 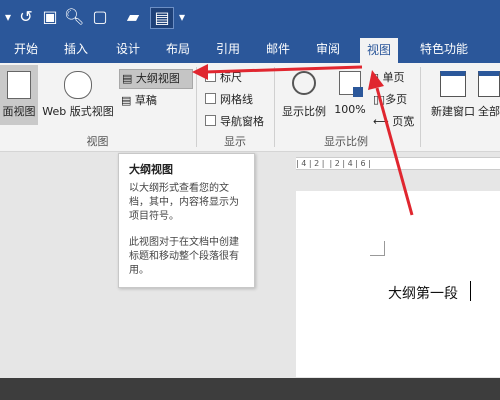 What do you see at coordinates (376, 80) in the screenshot?
I see `arrow-to-view-tab-head` at bounding box center [376, 80].